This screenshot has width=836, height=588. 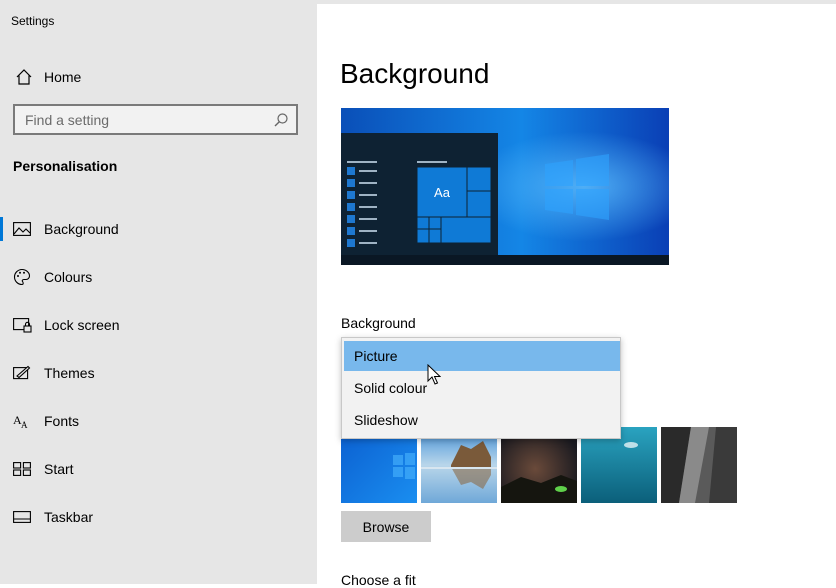 I want to click on search-input: Find a setting, so click(x=155, y=119).